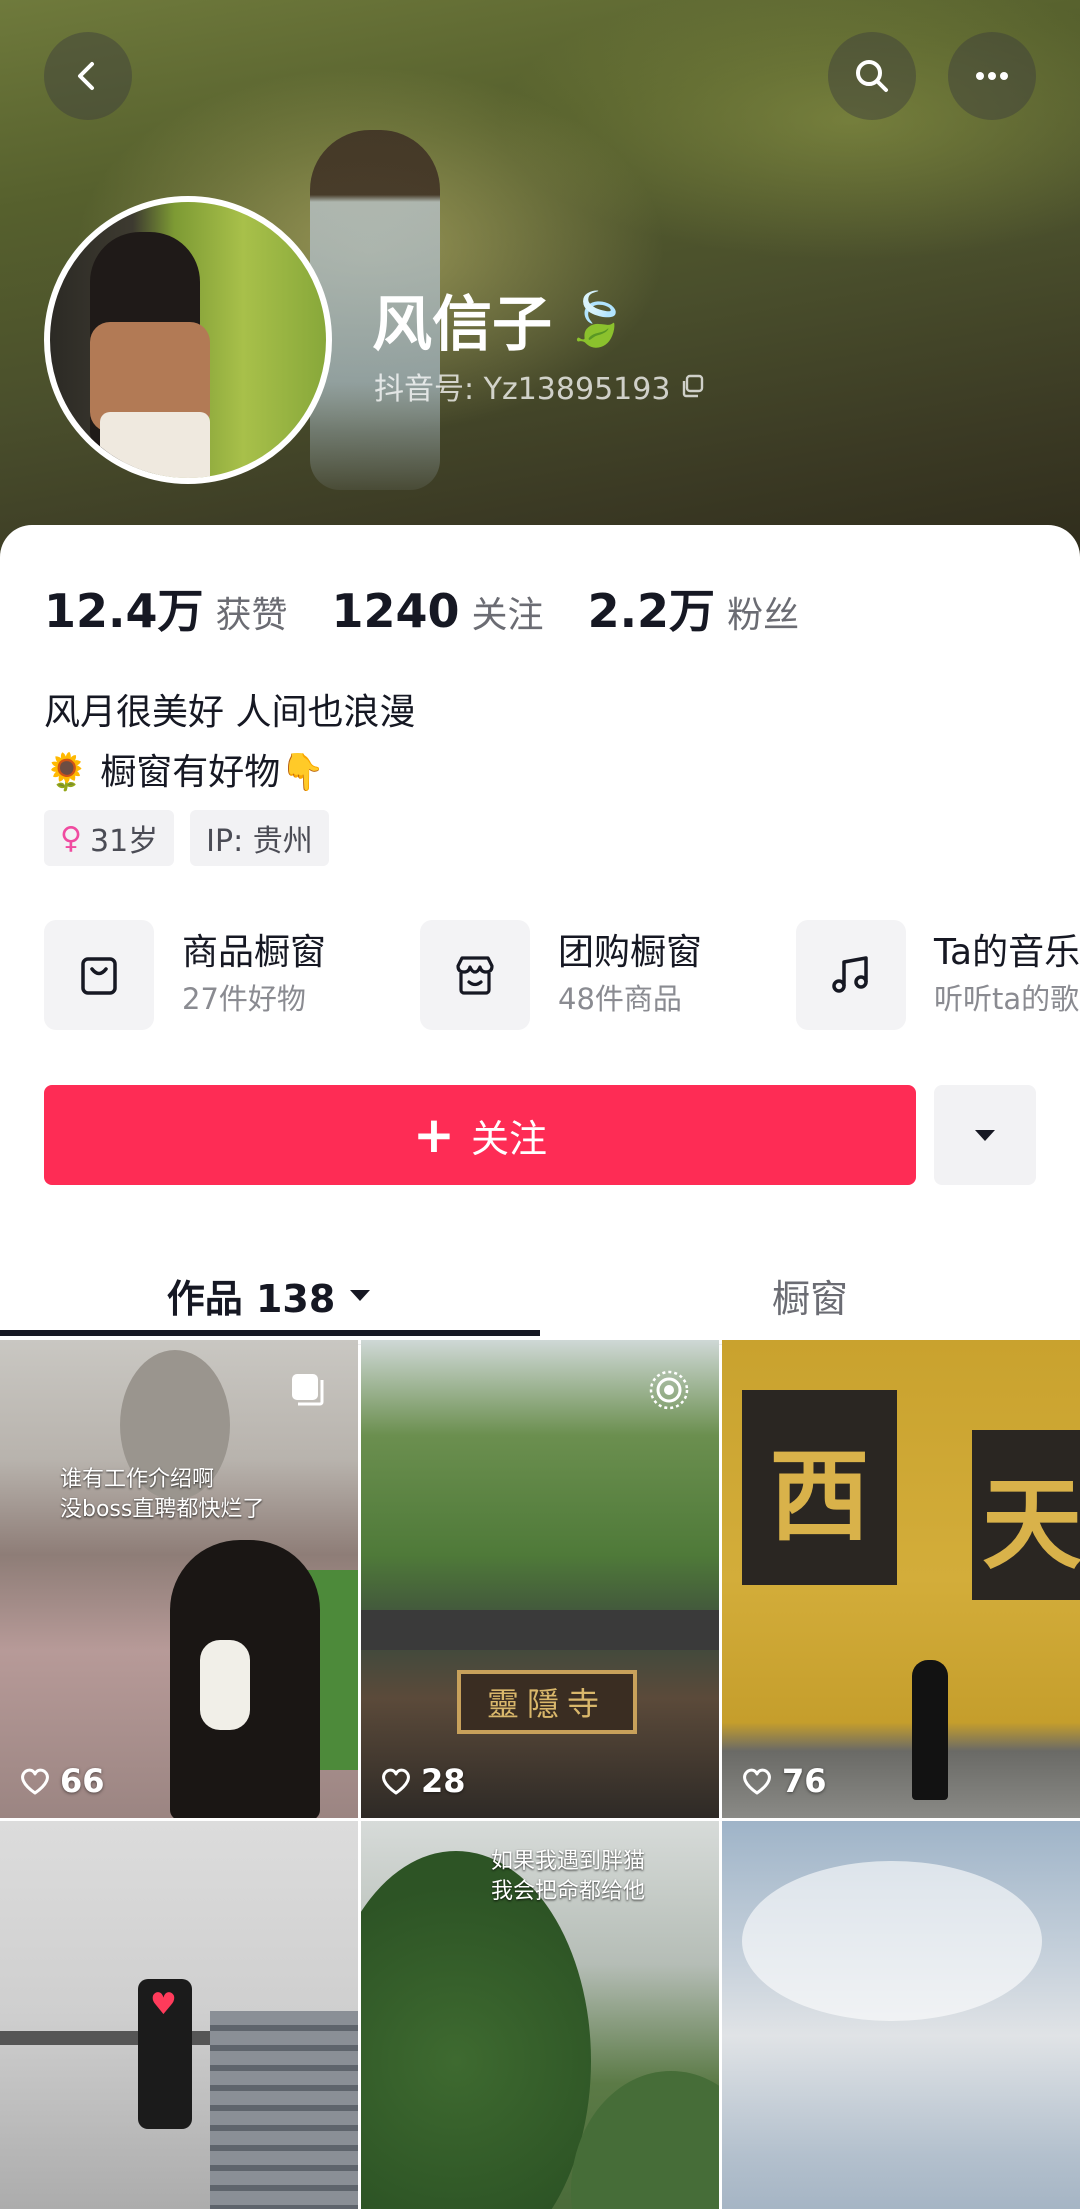 The height and width of the screenshot is (2209, 1080). I want to click on plus-icon: +, so click(434, 1135).